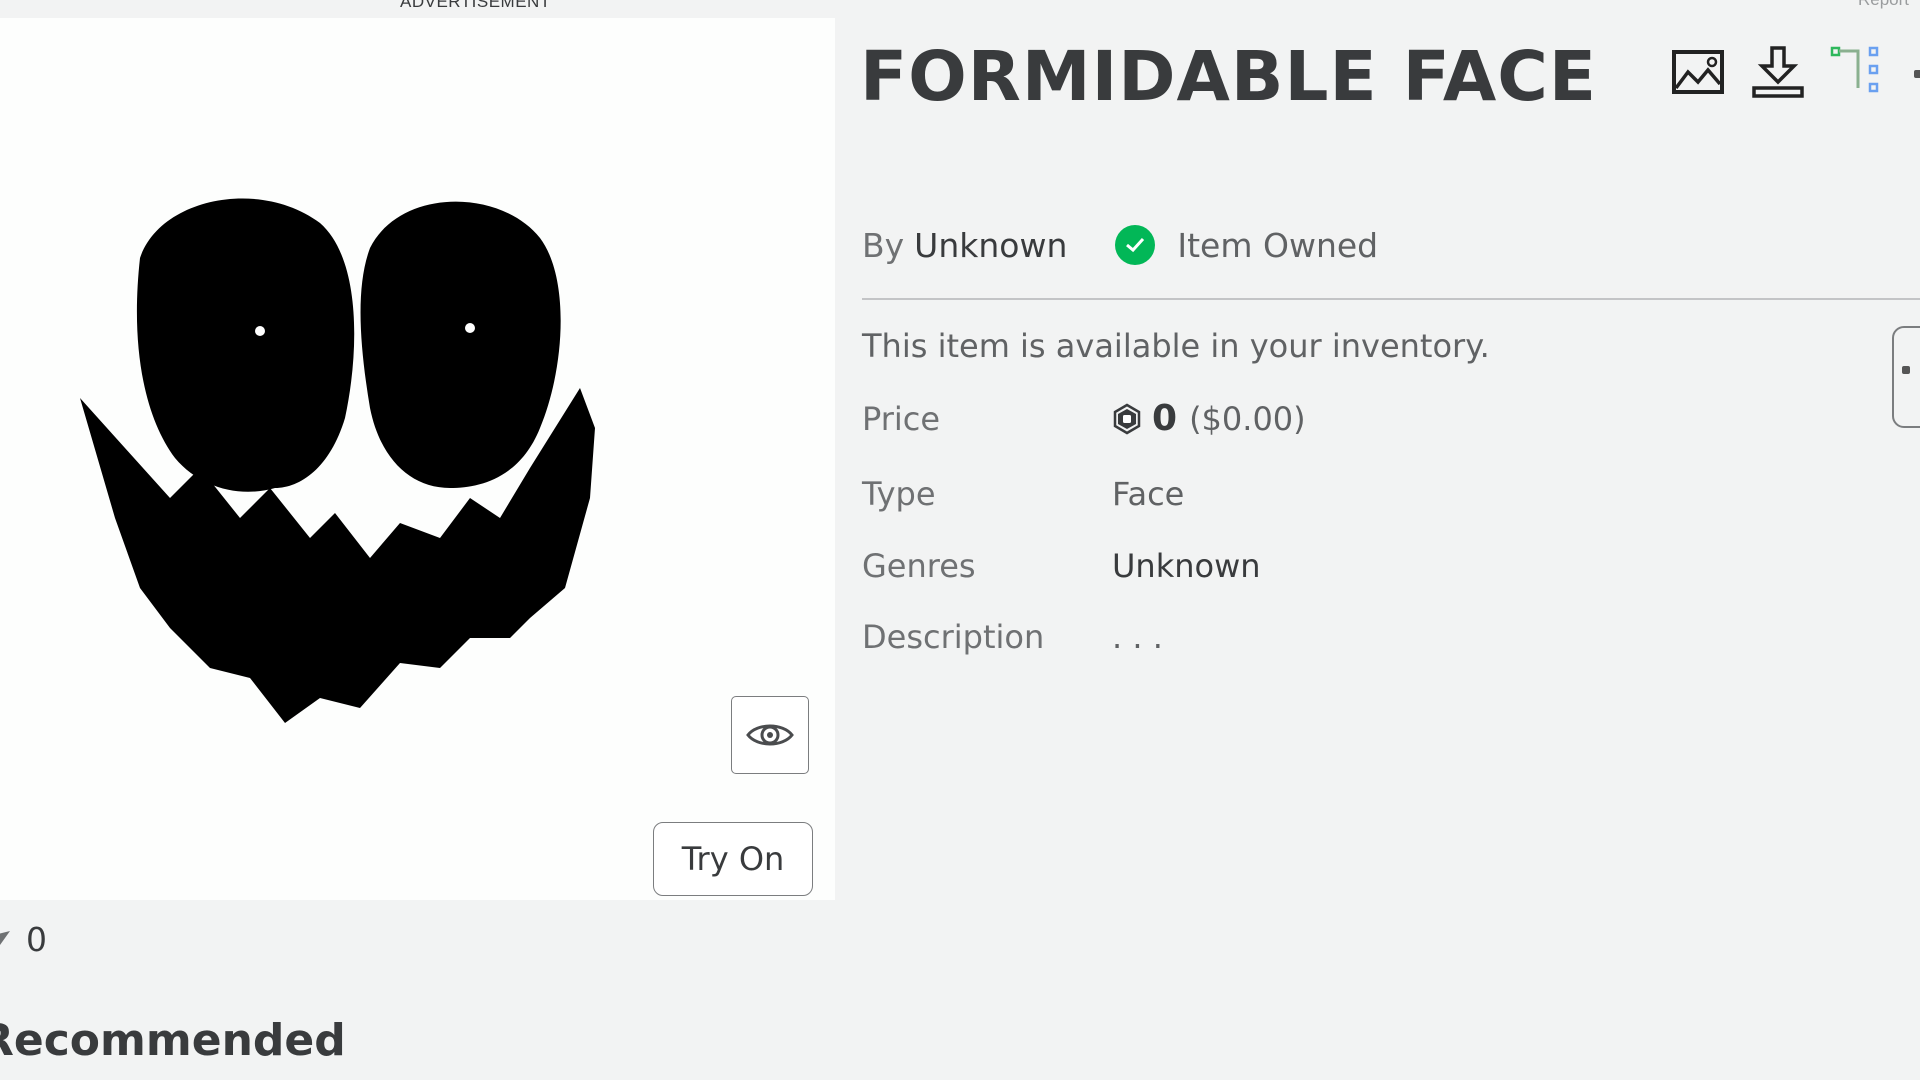 Image resolution: width=1920 pixels, height=1080 pixels. What do you see at coordinates (260, 331) in the screenshot?
I see `face-left-pupil` at bounding box center [260, 331].